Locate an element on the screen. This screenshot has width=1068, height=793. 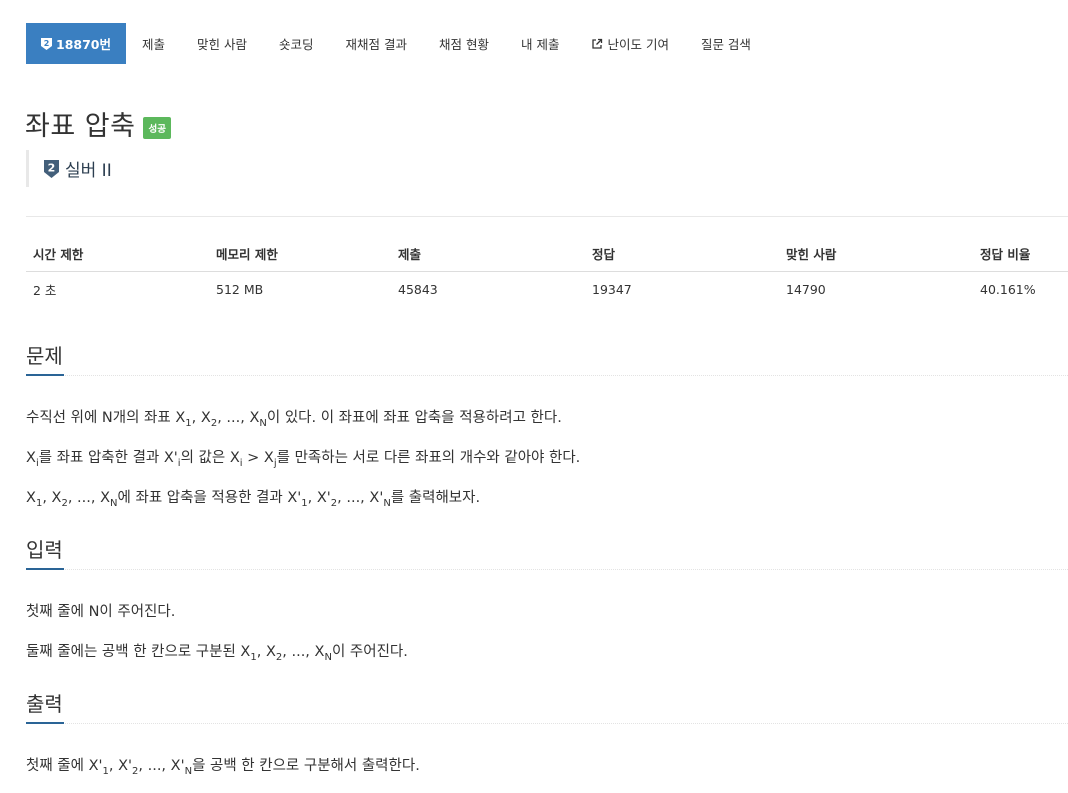
tab-label: 18870번 is located at coordinates (83, 44).